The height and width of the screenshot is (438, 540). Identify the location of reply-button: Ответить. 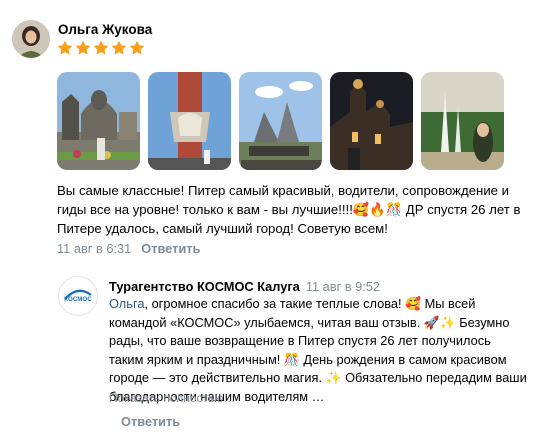
(170, 248).